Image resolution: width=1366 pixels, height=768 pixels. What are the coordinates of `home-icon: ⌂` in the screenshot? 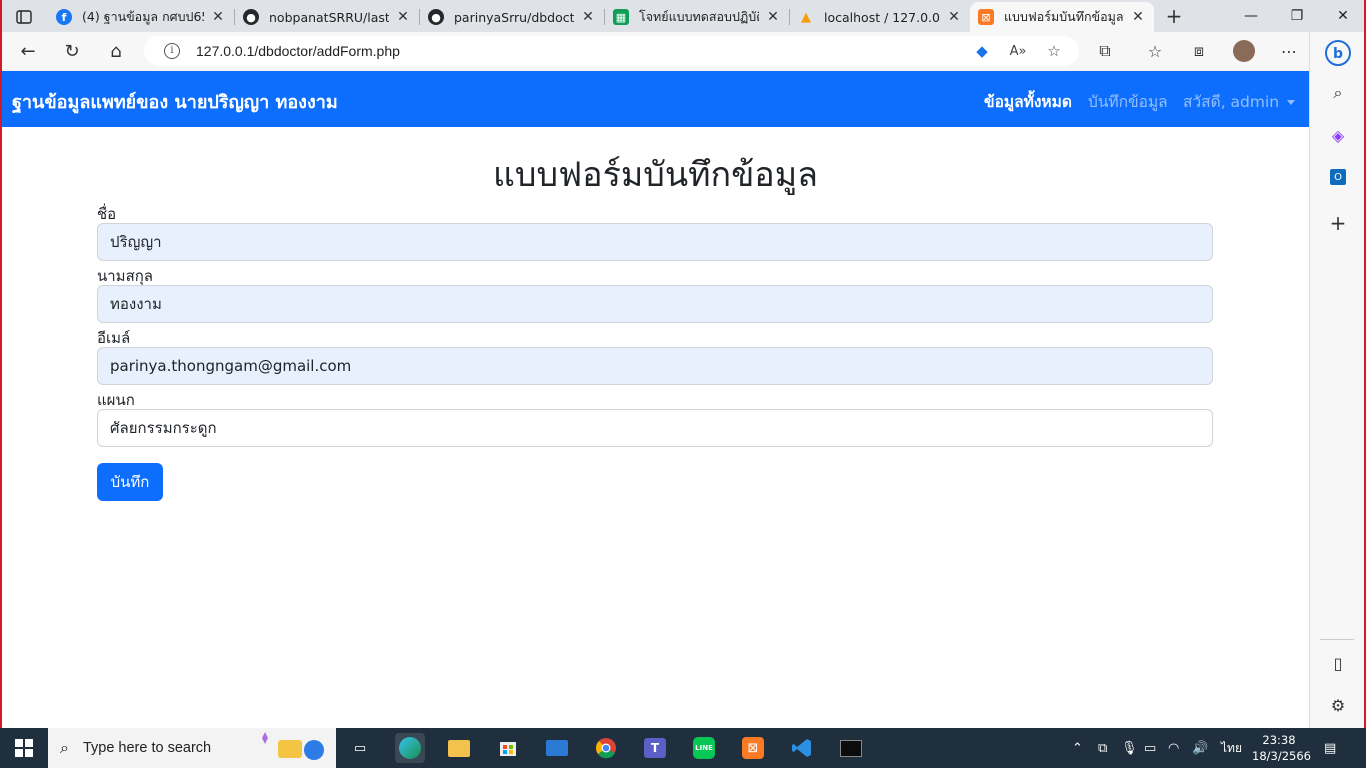 It's located at (116, 51).